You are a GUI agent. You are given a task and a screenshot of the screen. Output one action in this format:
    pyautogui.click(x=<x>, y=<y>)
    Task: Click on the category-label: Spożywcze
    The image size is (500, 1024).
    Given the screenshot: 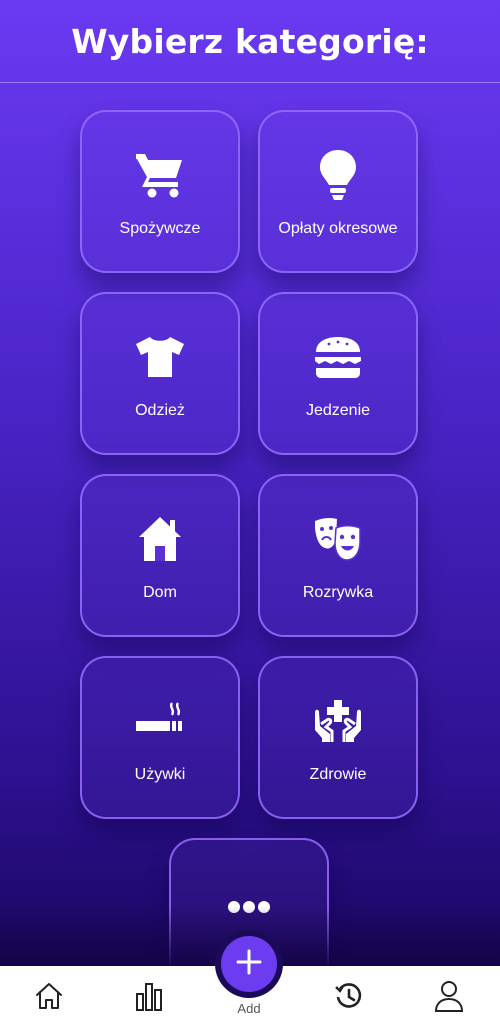 What is the action you would take?
    pyautogui.click(x=160, y=228)
    